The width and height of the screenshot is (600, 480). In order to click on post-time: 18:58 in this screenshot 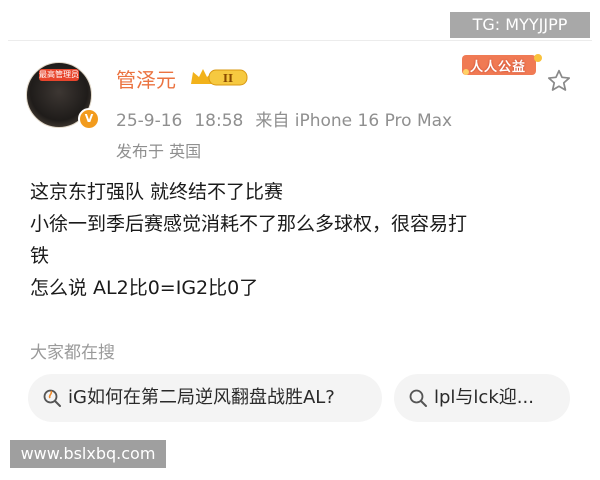, I will do `click(219, 121)`.